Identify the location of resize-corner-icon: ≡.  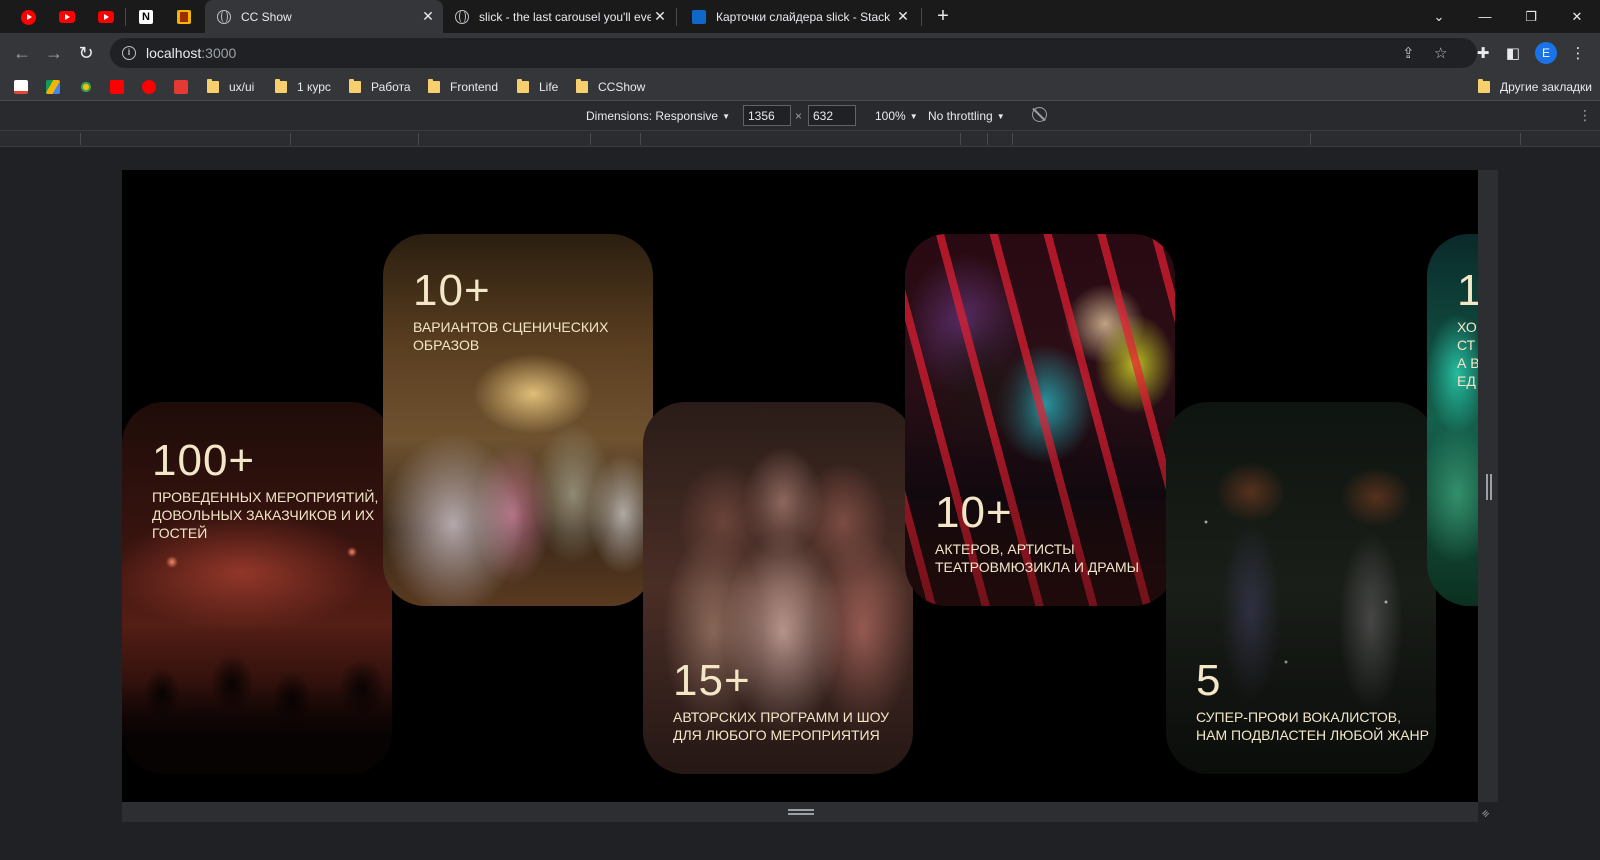
(1488, 812).